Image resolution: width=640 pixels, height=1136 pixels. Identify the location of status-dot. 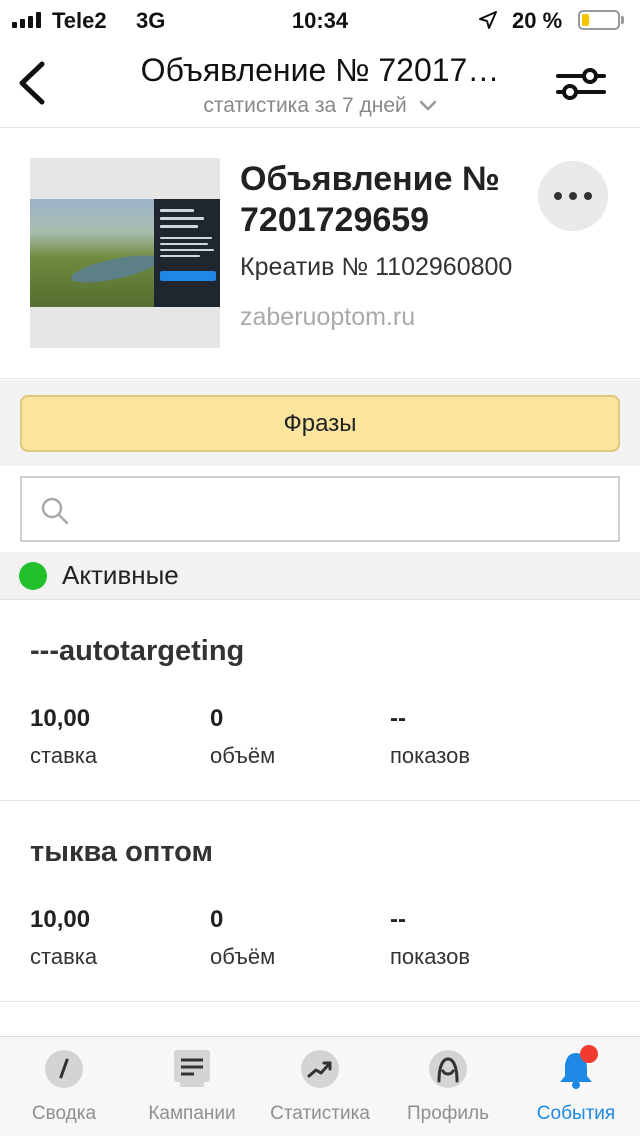
(33, 576).